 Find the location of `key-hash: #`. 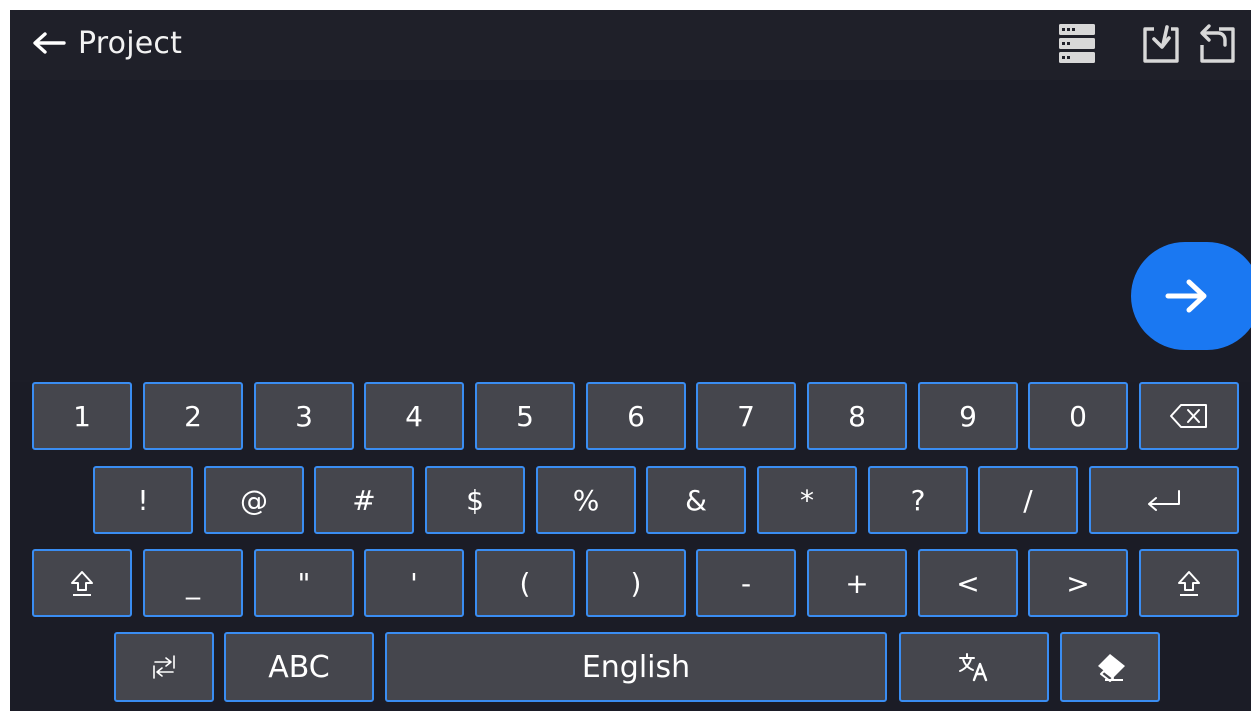

key-hash: # is located at coordinates (364, 500).